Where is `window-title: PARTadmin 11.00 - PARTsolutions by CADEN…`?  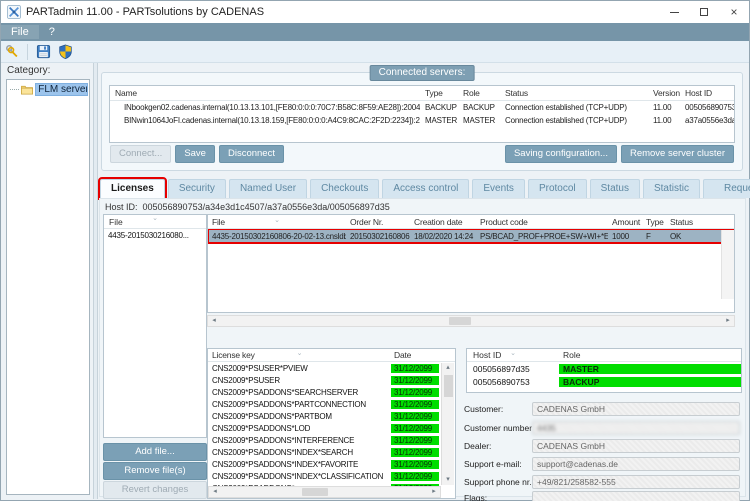 window-title: PARTadmin 11.00 - PARTsolutions by CADEN… is located at coordinates (145, 12).